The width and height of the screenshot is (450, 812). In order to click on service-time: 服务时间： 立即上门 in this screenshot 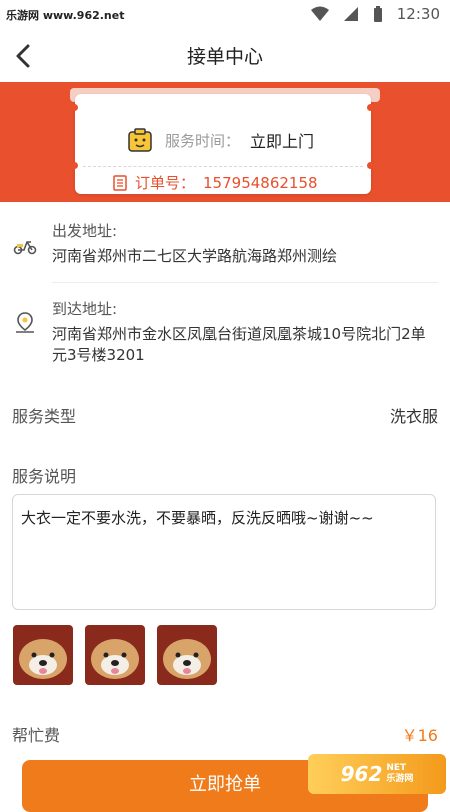, I will do `click(219, 140)`.